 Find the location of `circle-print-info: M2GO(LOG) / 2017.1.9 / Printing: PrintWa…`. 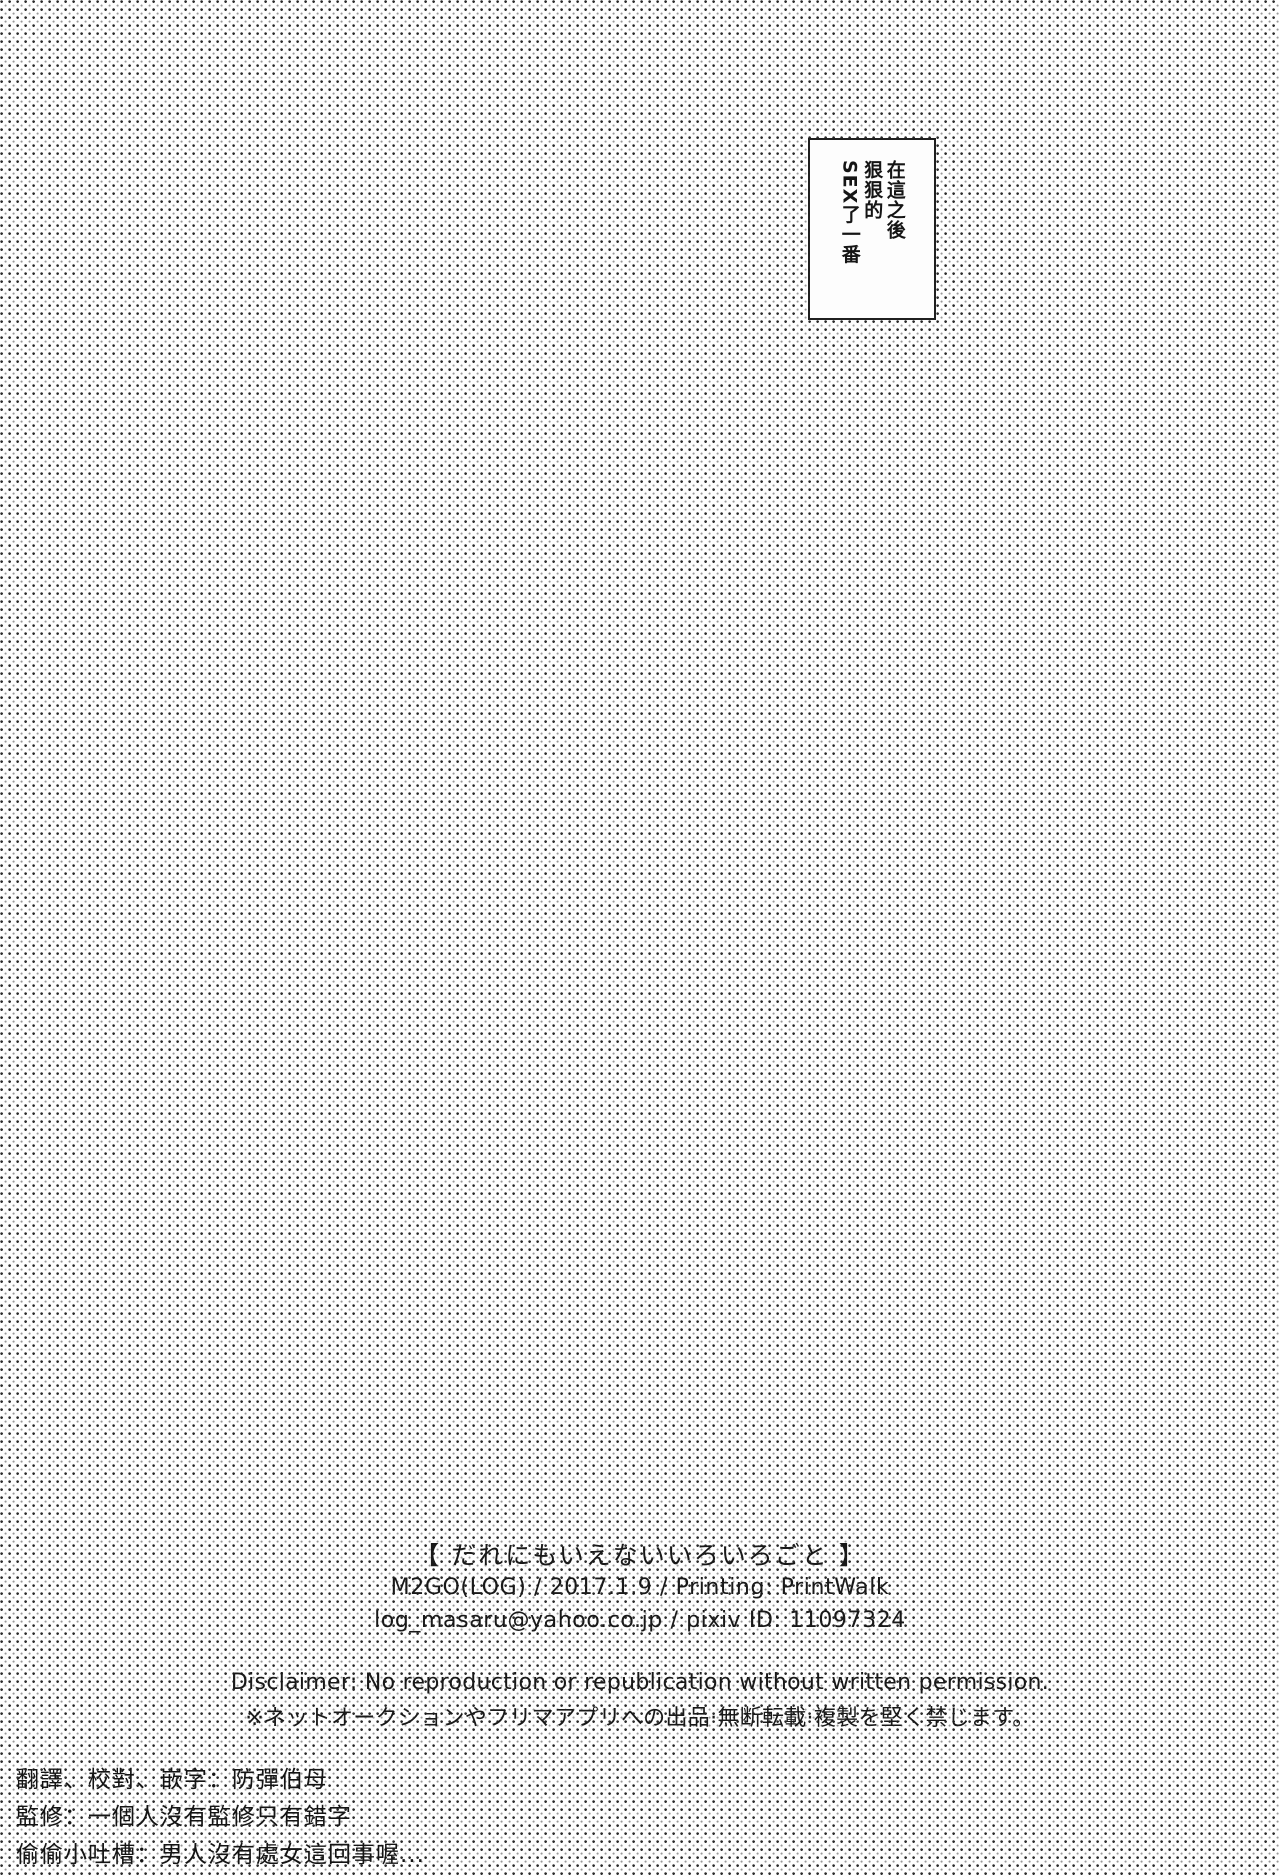

circle-print-info: M2GO(LOG) / 2017.1.9 / Printing: PrintWa… is located at coordinates (640, 1588).